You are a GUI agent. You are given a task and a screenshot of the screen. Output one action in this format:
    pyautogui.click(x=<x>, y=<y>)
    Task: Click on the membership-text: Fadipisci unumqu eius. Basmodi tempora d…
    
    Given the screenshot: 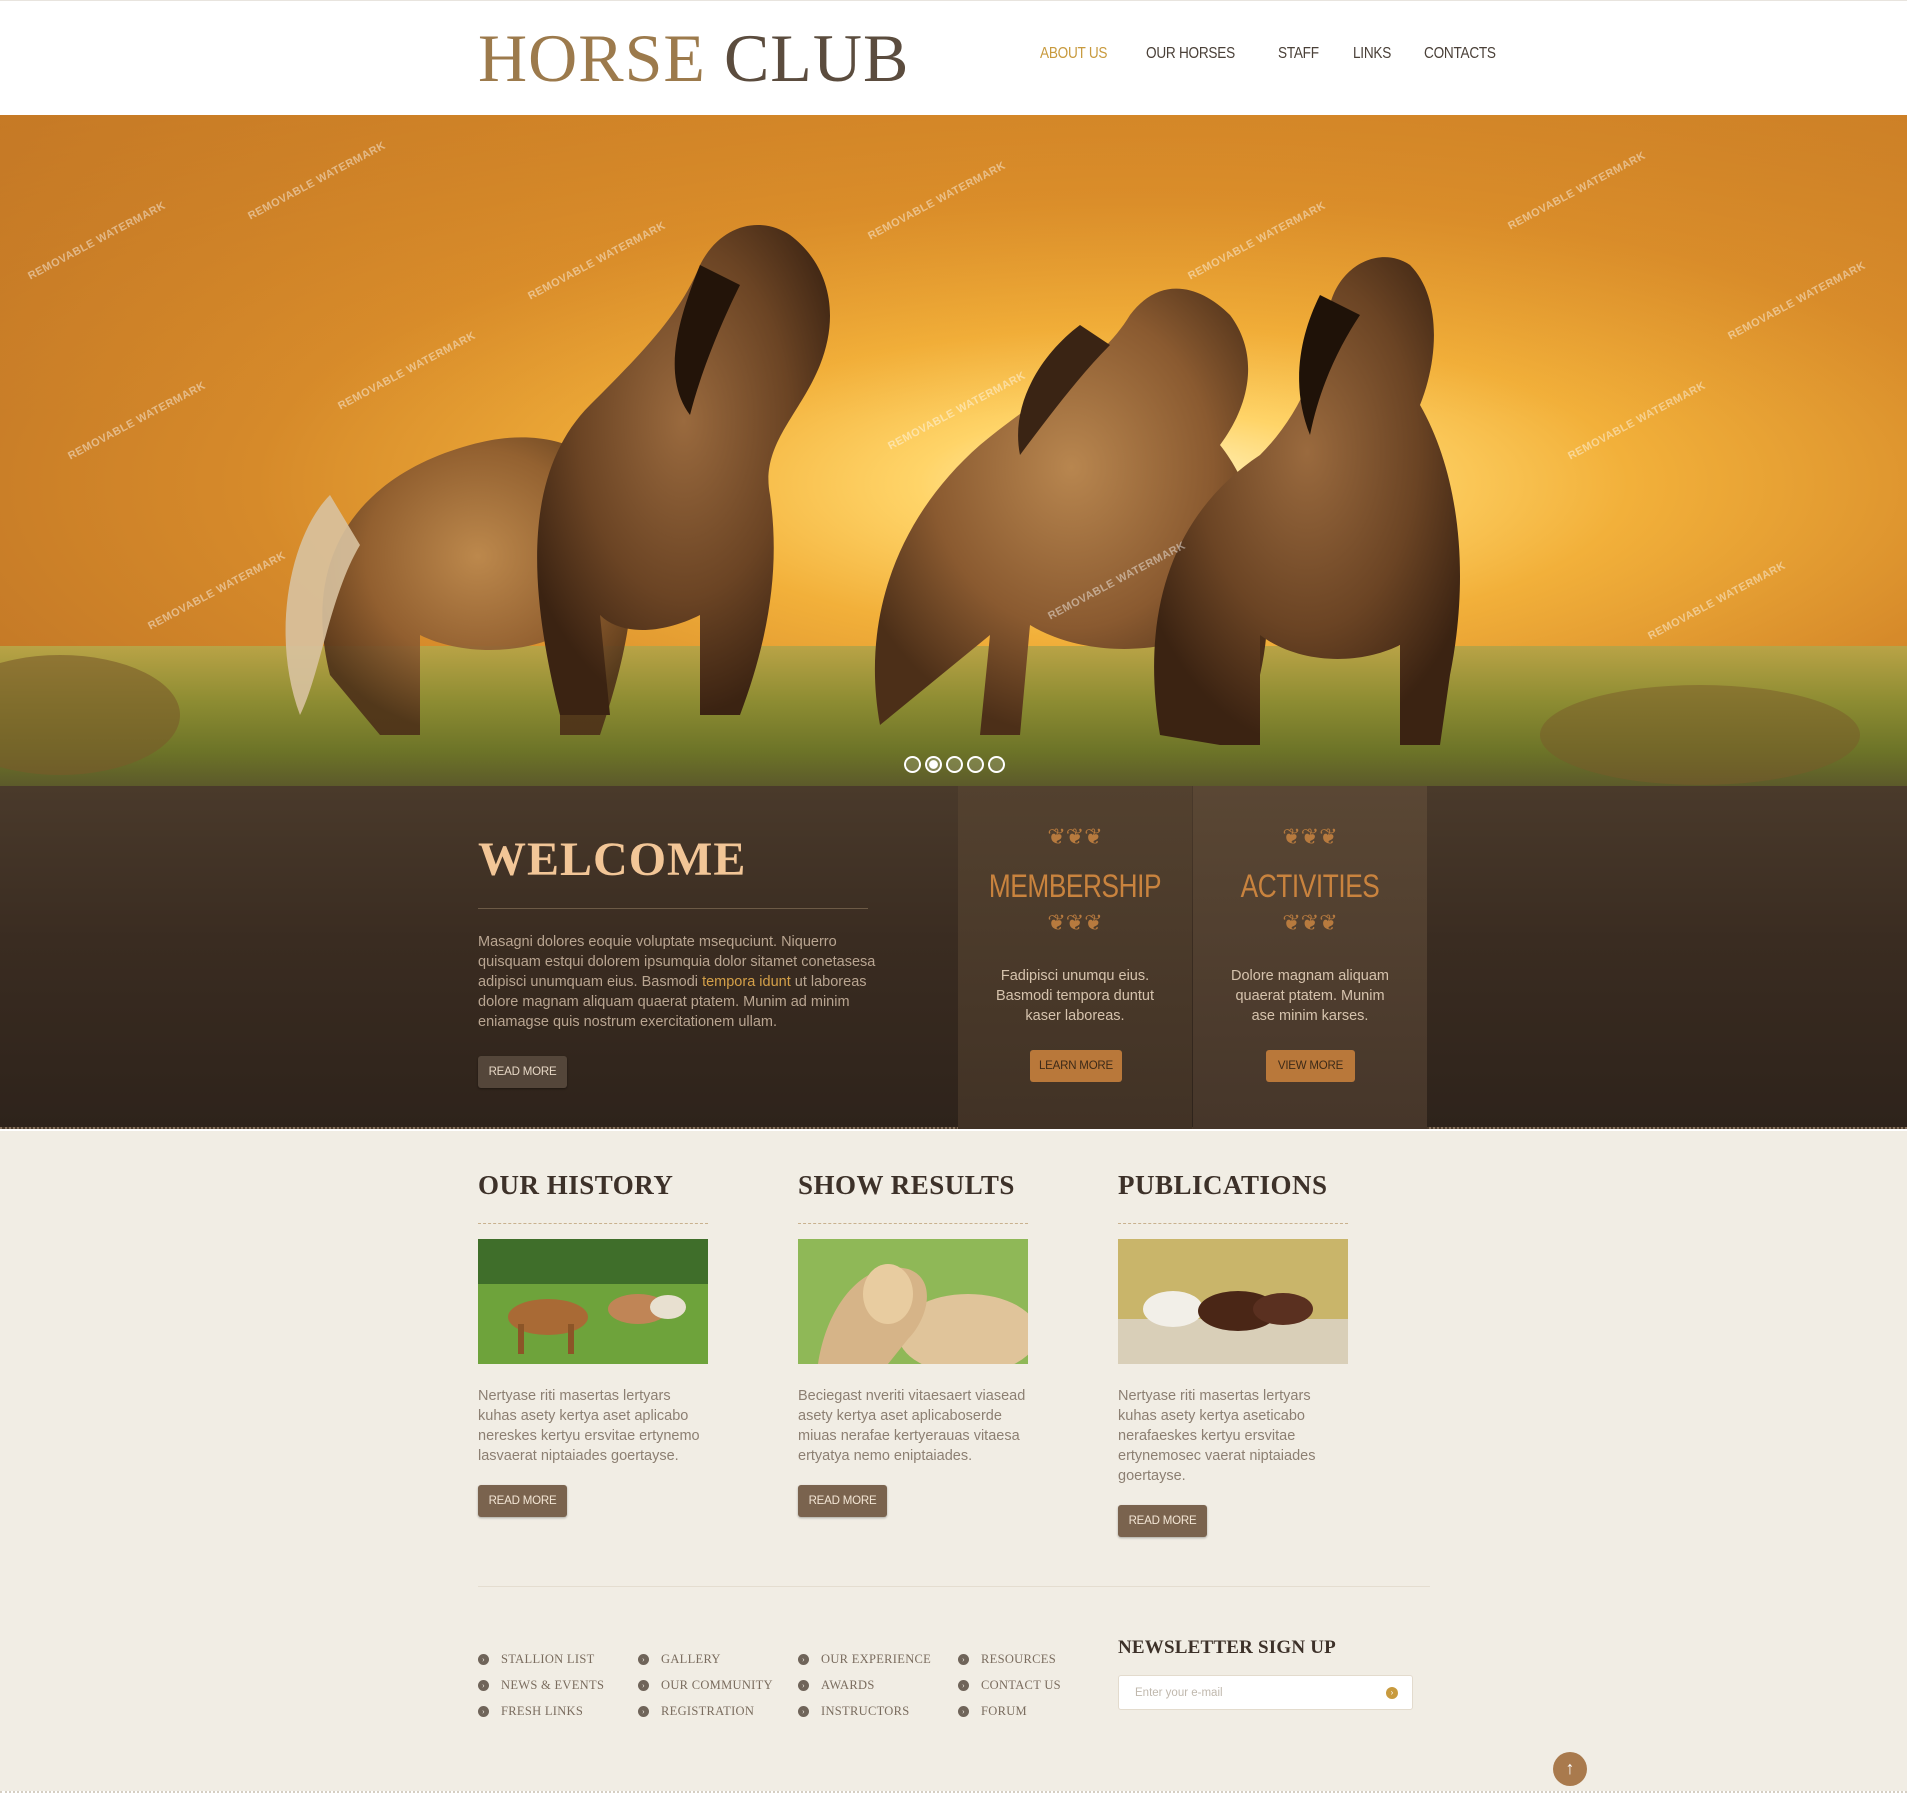 What is the action you would take?
    pyautogui.click(x=1075, y=996)
    